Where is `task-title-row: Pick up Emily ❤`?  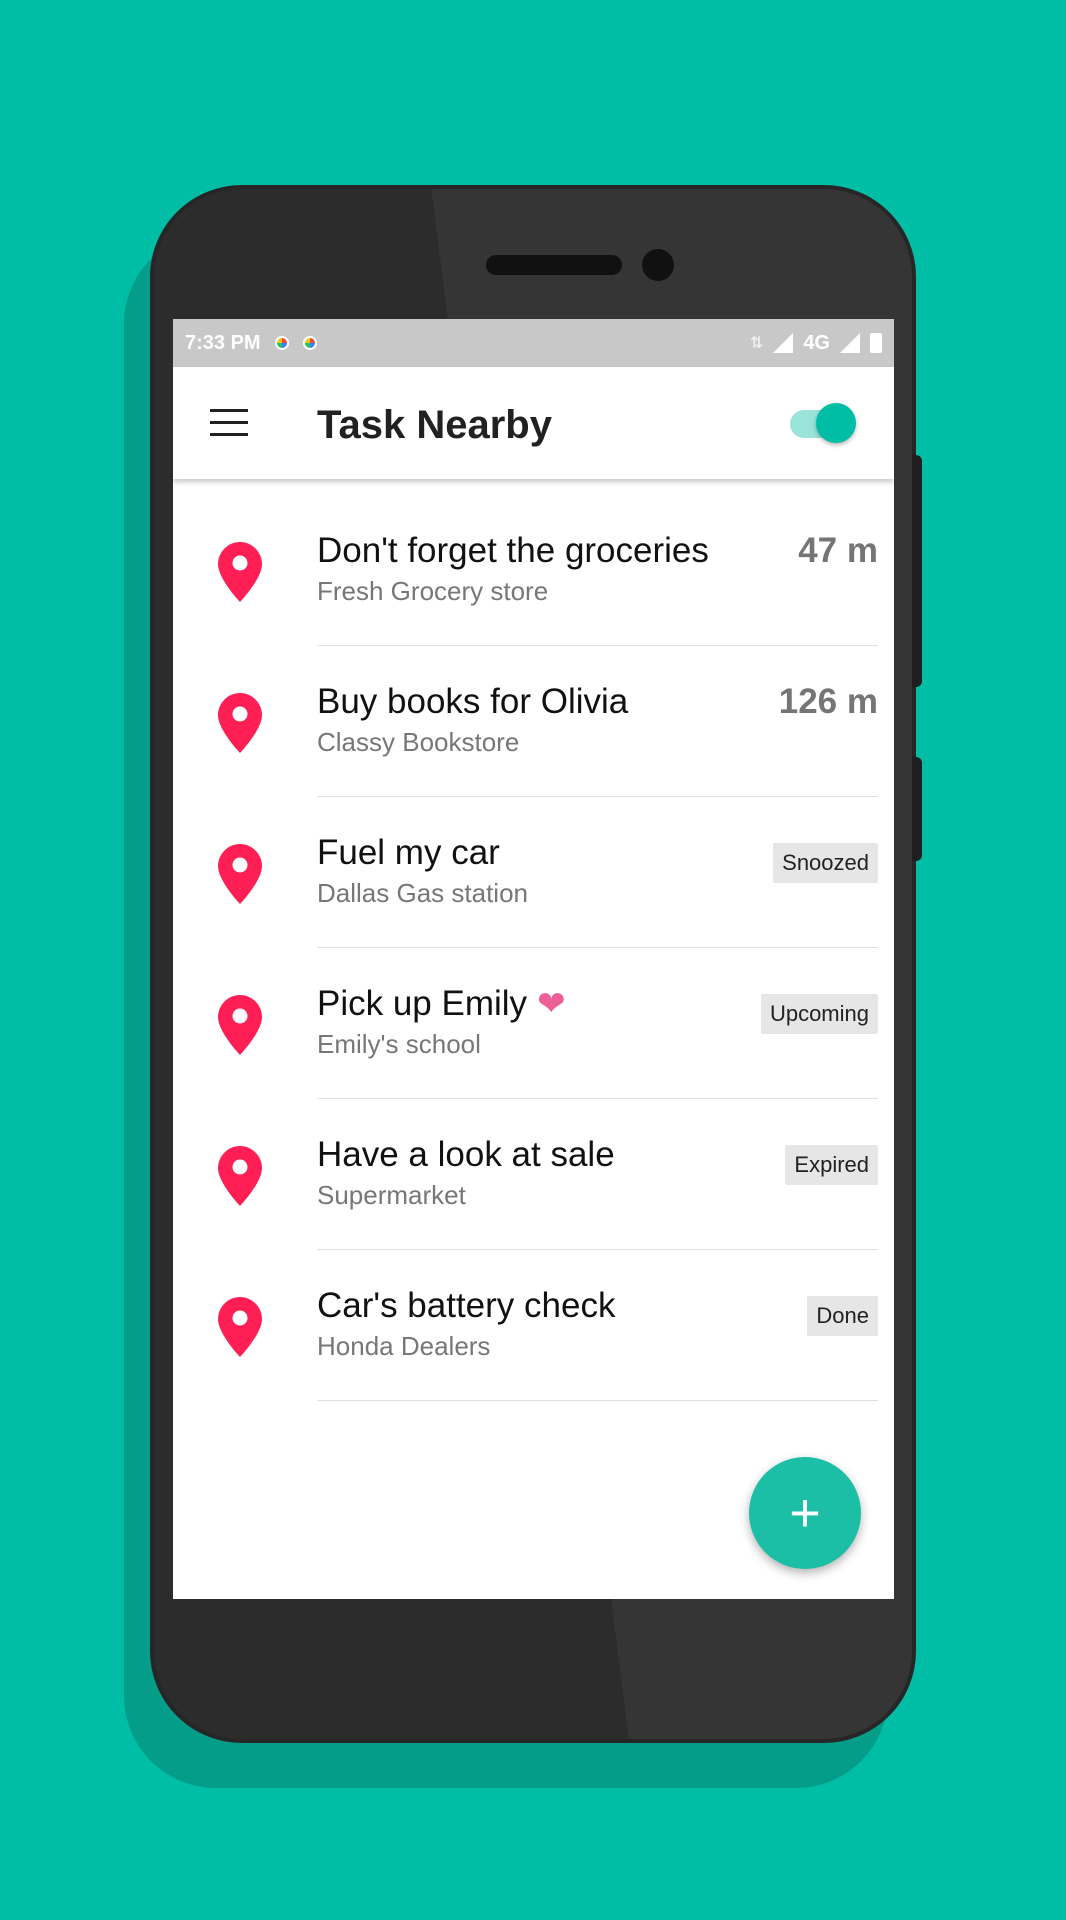
task-title-row: Pick up Emily ❤ is located at coordinates (441, 1004).